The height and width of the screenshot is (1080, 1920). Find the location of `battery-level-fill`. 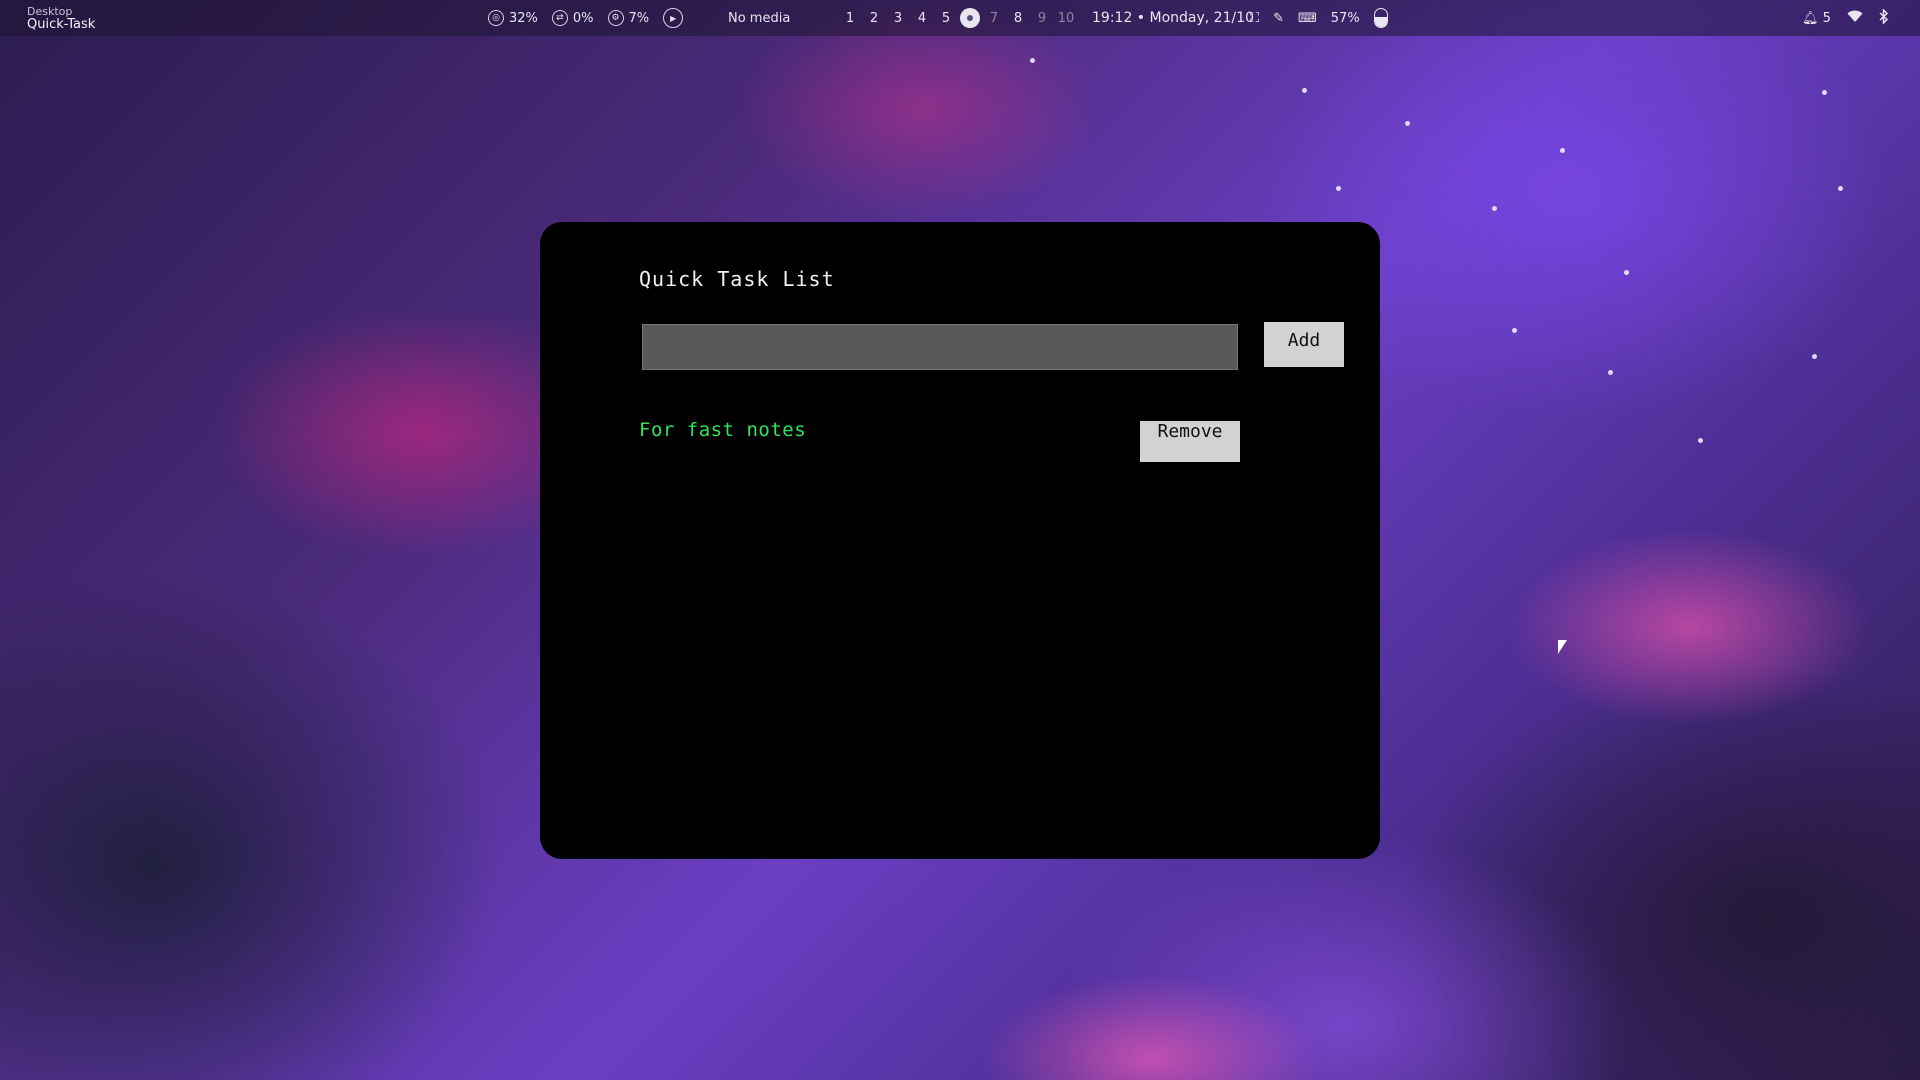

battery-level-fill is located at coordinates (1380, 21).